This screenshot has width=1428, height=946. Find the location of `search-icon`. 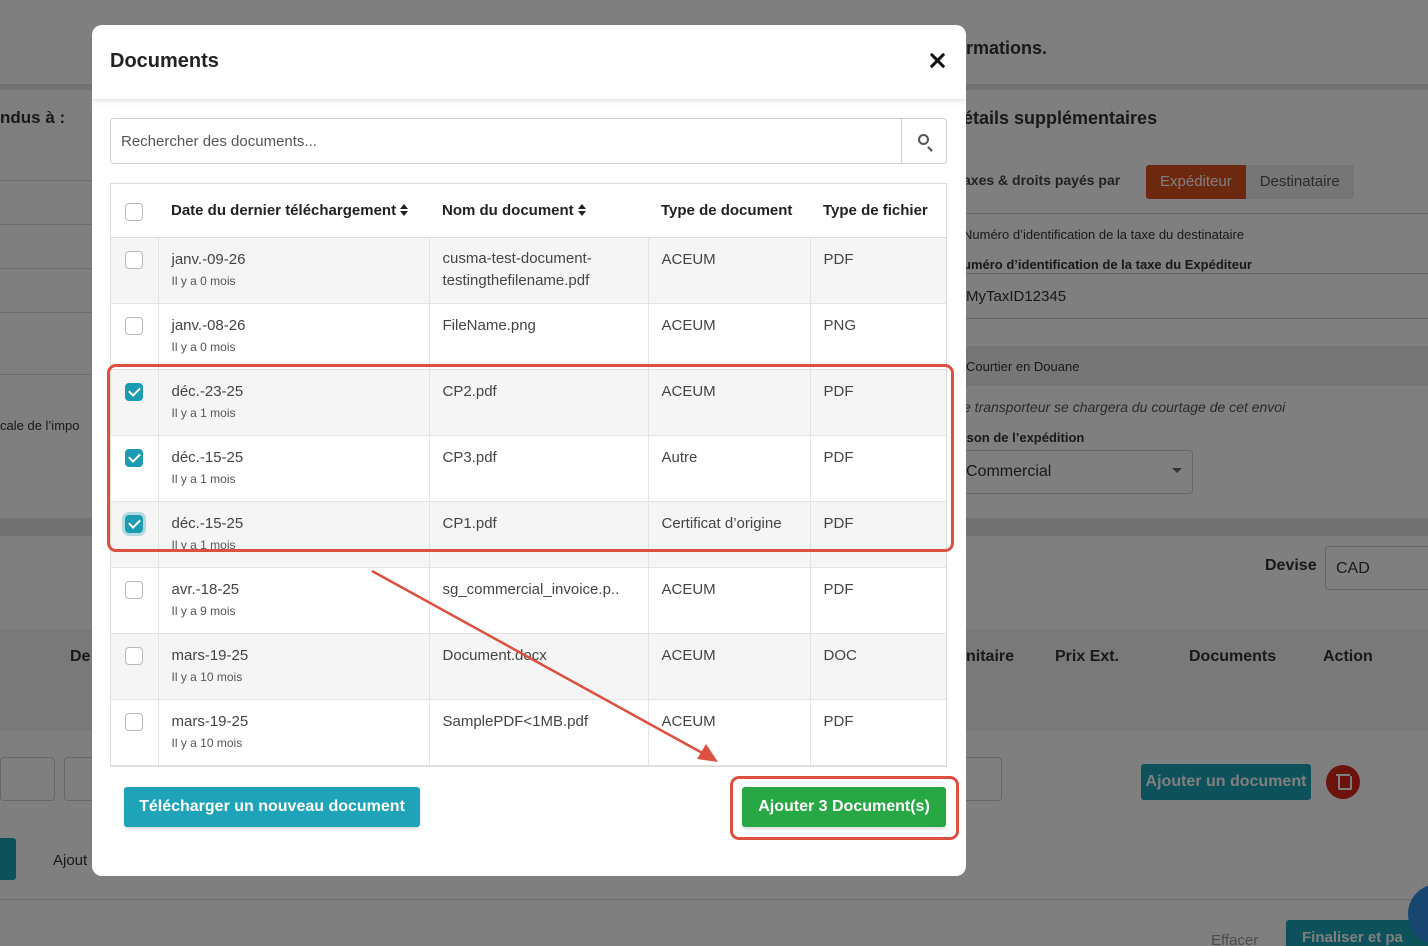

search-icon is located at coordinates (923, 139).